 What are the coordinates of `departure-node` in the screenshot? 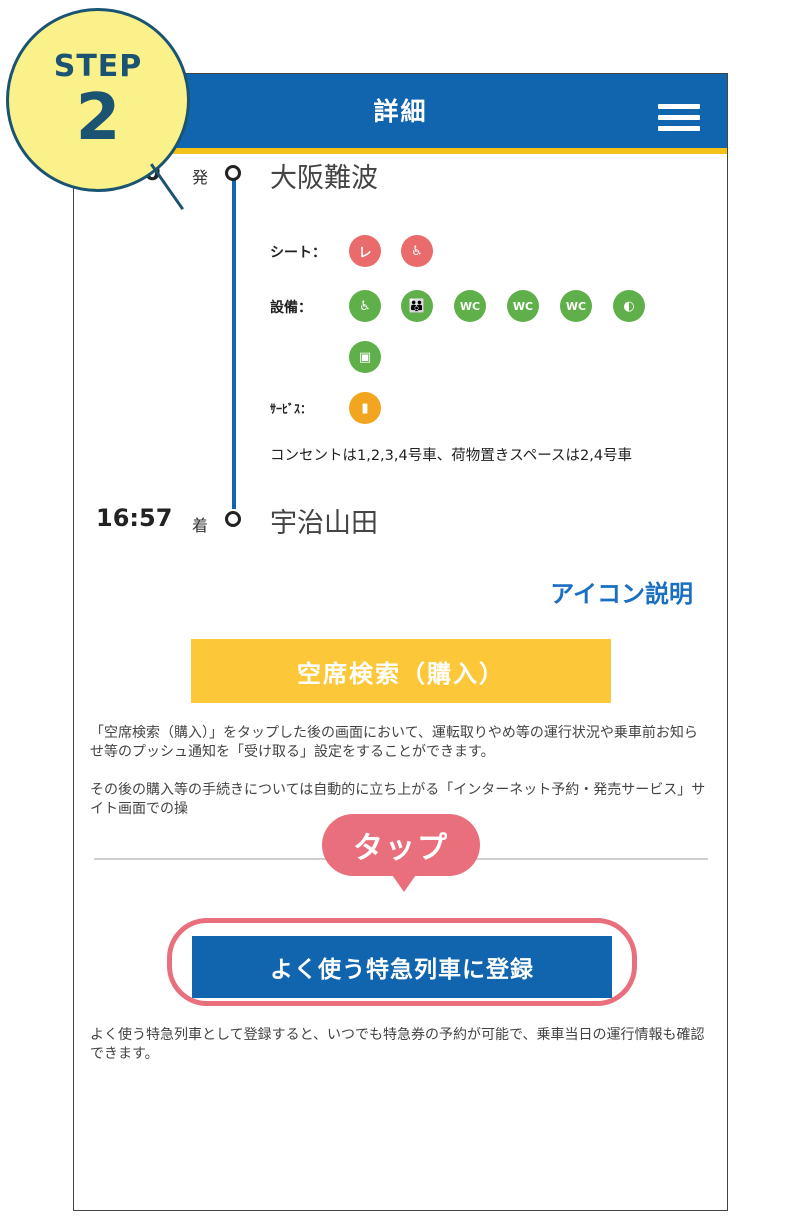 It's located at (233, 173).